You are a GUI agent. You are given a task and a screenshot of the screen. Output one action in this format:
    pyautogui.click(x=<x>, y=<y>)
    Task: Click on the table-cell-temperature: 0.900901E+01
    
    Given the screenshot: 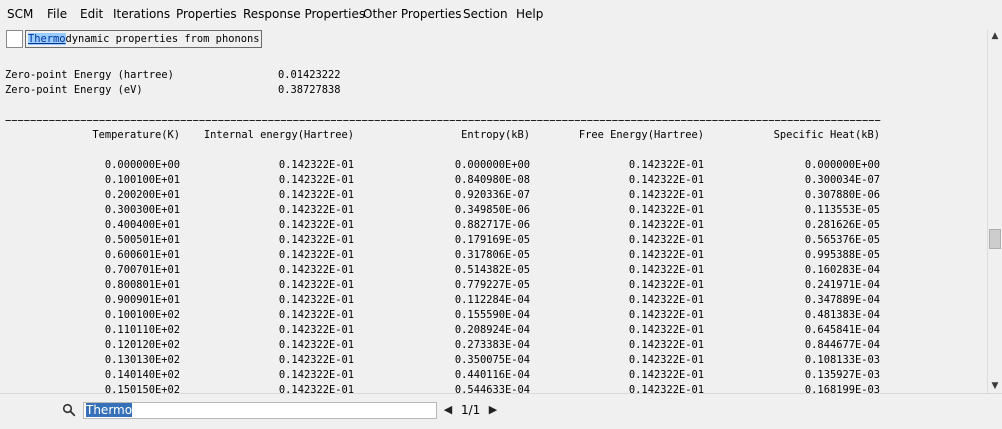 What is the action you would take?
    pyautogui.click(x=142, y=300)
    